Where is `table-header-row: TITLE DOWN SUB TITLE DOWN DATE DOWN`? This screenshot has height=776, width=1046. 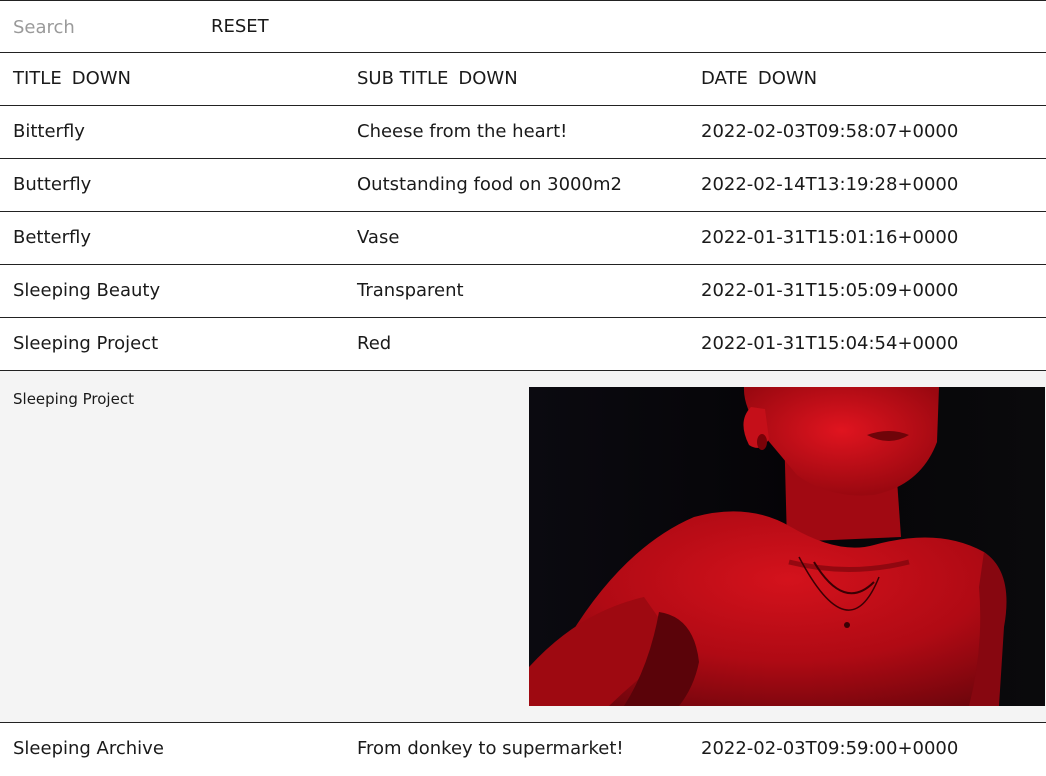 table-header-row: TITLE DOWN SUB TITLE DOWN DATE DOWN is located at coordinates (523, 79).